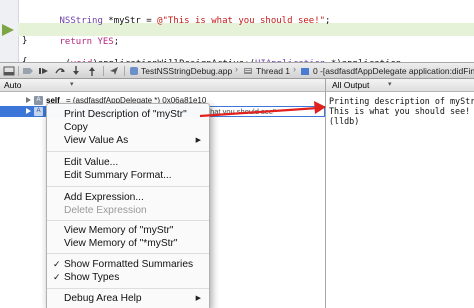 The height and width of the screenshot is (308, 474). I want to click on menu-item-label: Delete Expression, so click(105, 210).